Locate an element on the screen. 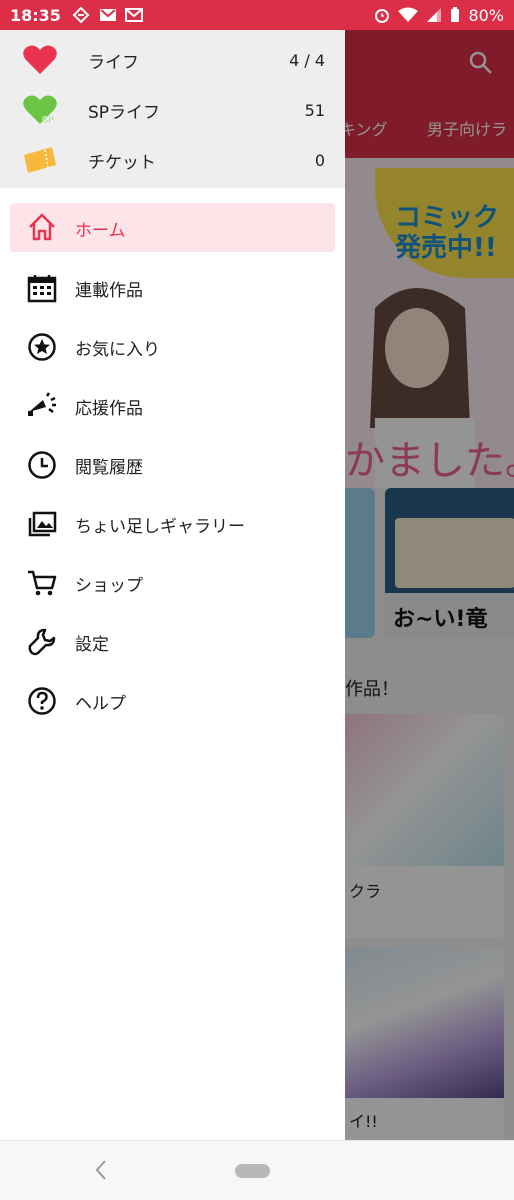 Image resolution: width=514 pixels, height=1200 pixels. life-label: ライフ is located at coordinates (113, 62).